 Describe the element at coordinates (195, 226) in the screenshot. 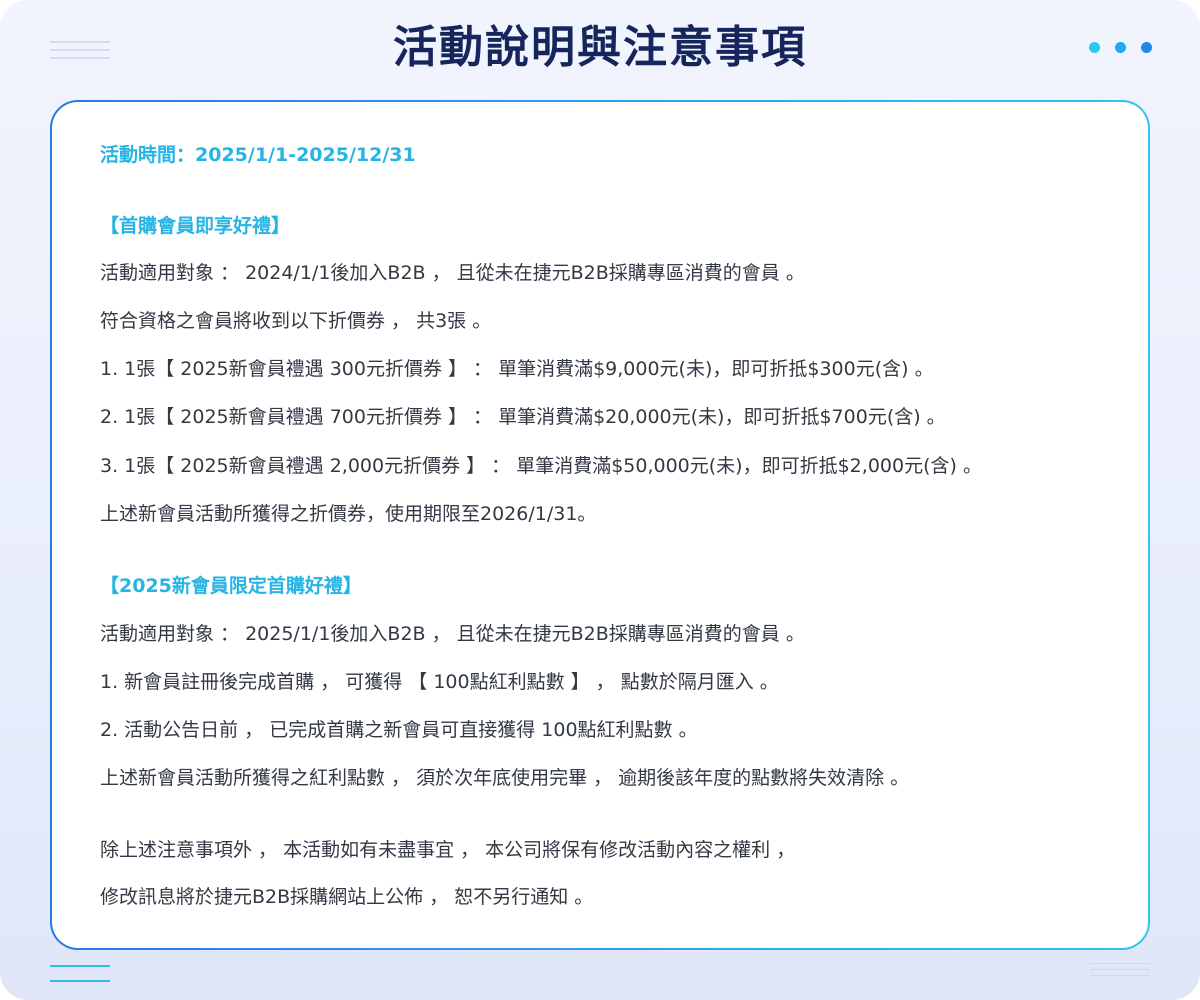

I see `section-heading-first-purchase: 【首購會員即享好禮】` at that location.